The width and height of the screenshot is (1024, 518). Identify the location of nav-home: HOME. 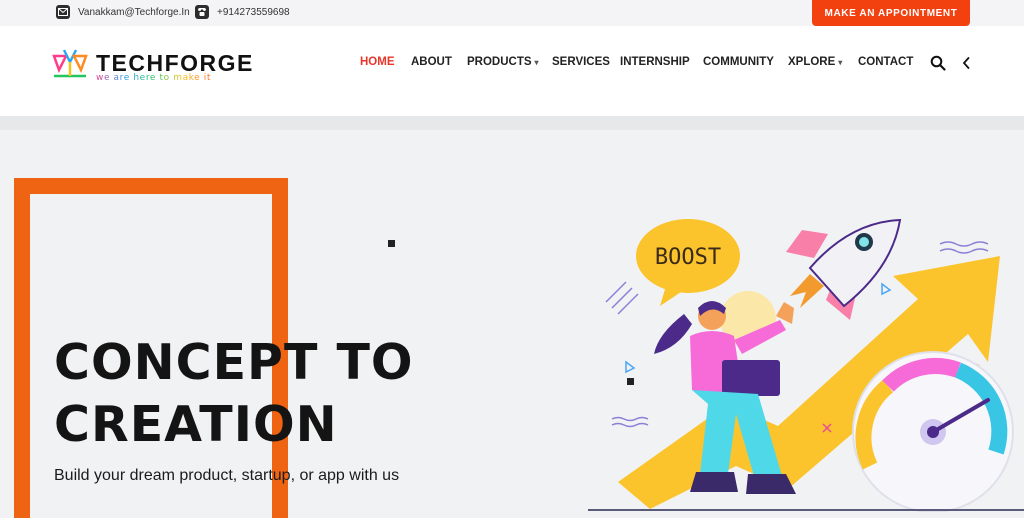
(377, 62).